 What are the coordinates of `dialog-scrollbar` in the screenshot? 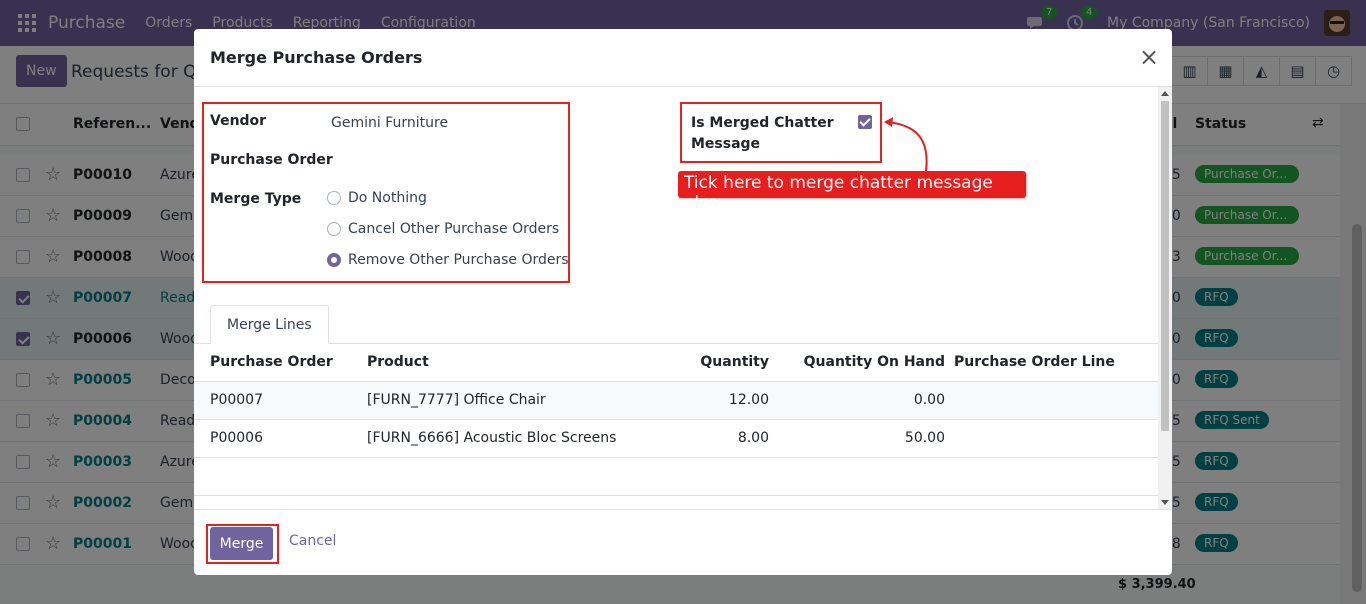 It's located at (1165, 298).